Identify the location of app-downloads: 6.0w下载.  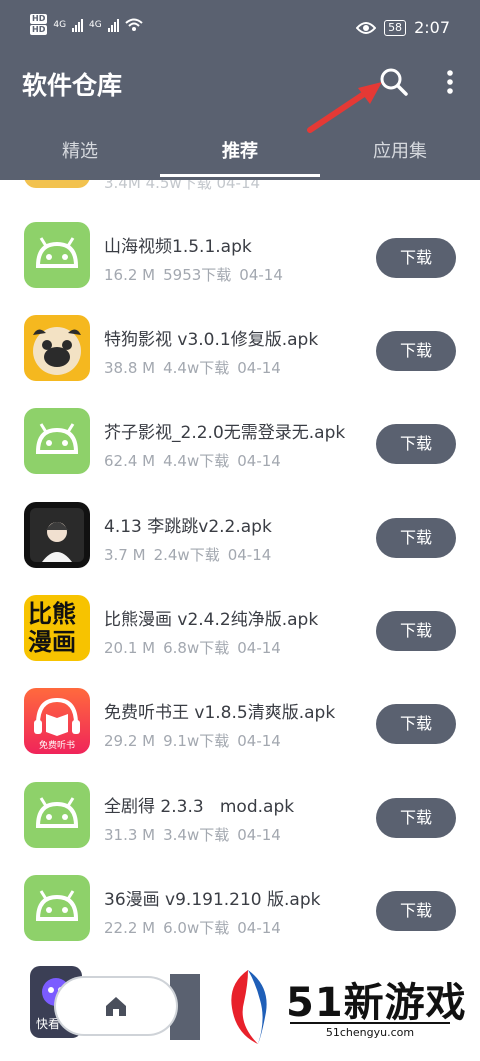
(196, 928).